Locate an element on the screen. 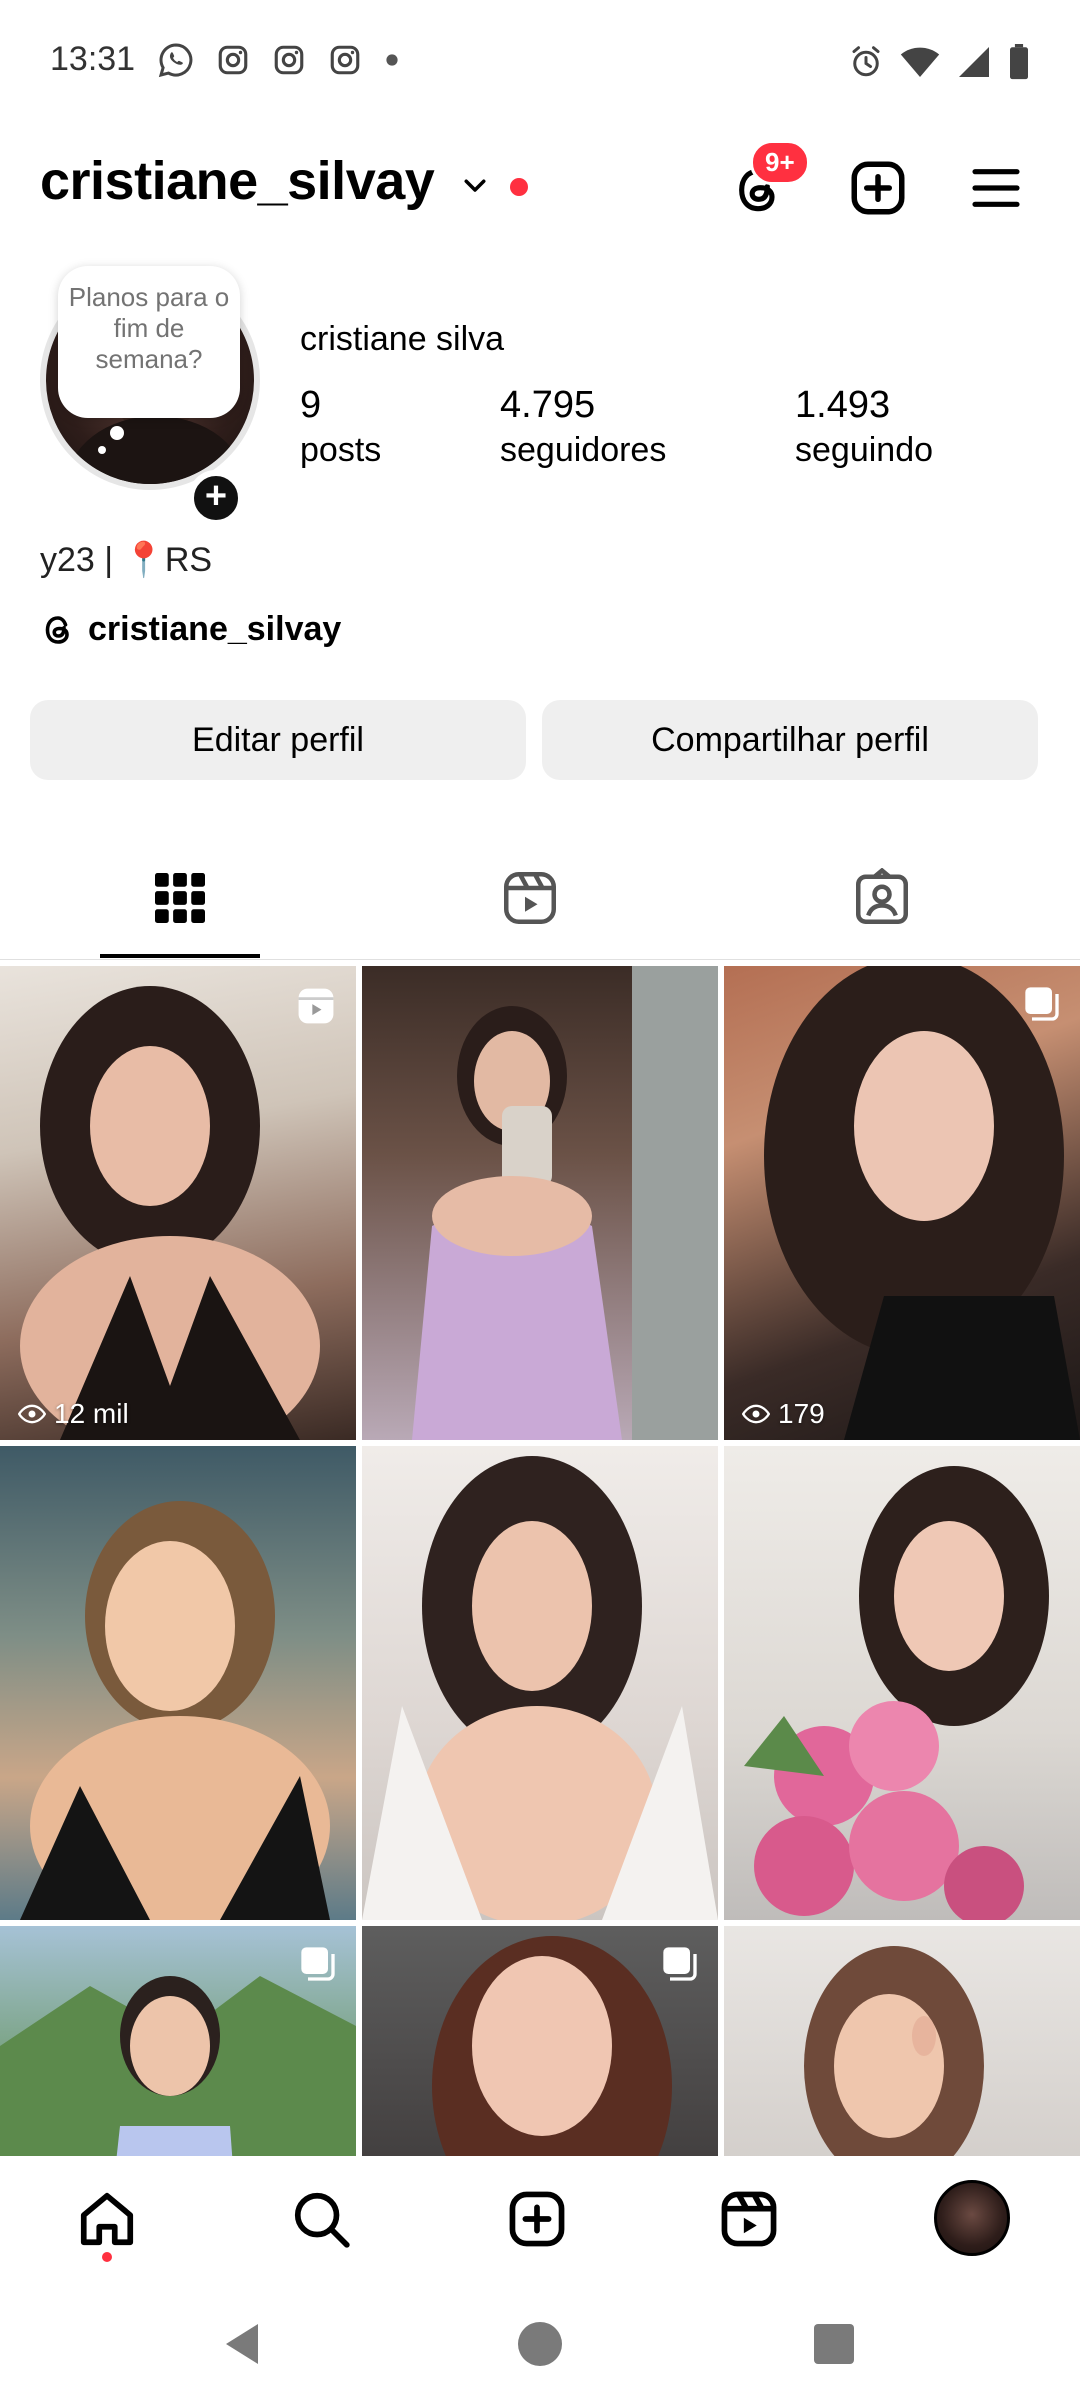 This screenshot has height=2400, width=1080. stat-followers: 4.795 seguidores is located at coordinates (583, 427).